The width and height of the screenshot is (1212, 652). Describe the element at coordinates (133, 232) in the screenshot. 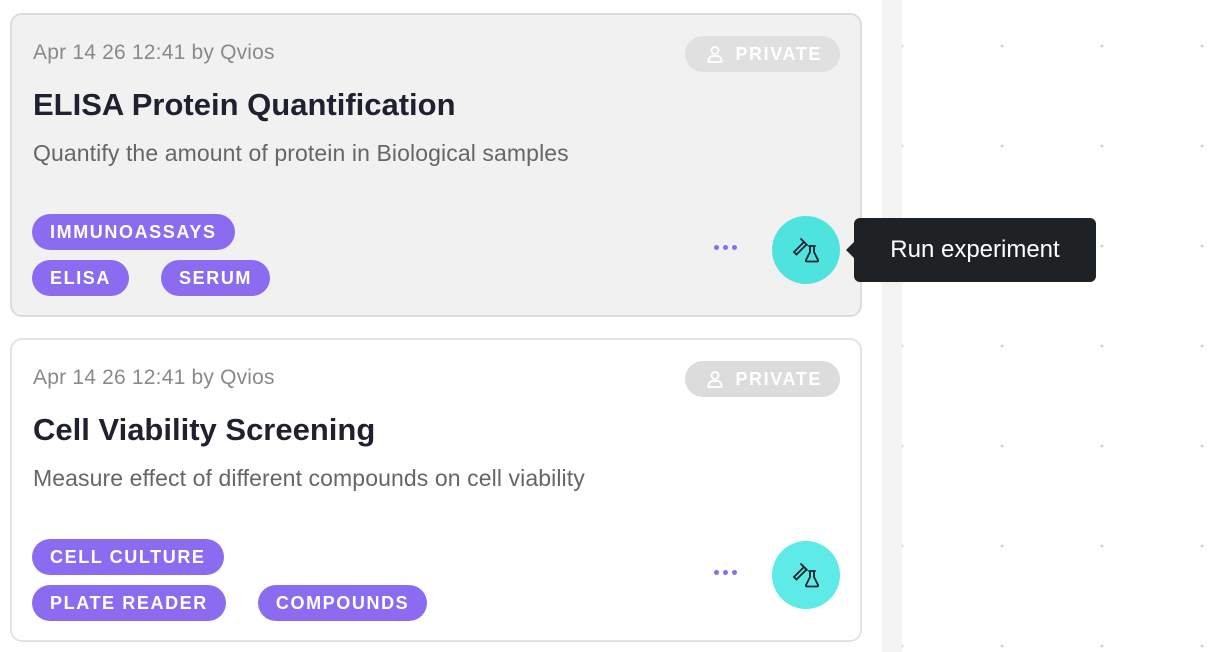

I see `tag: IMMUNOASSAYS` at that location.